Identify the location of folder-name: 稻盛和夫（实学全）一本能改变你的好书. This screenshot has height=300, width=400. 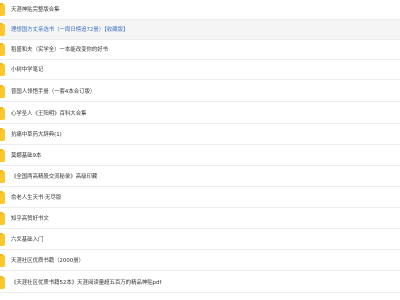
(60, 50).